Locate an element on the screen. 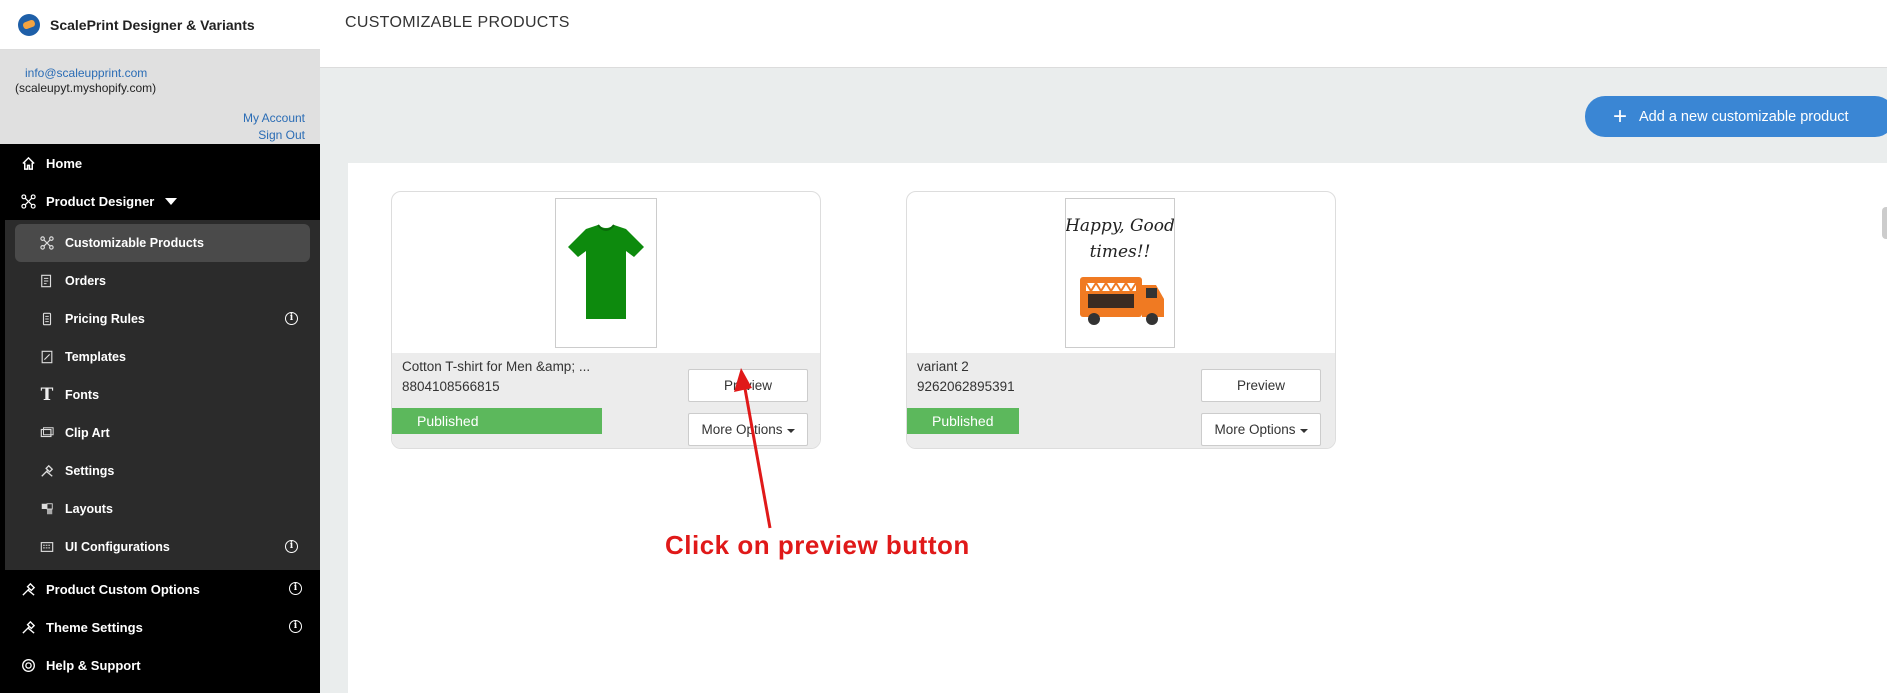 The height and width of the screenshot is (693, 1887). product-name: variant 2 is located at coordinates (943, 366).